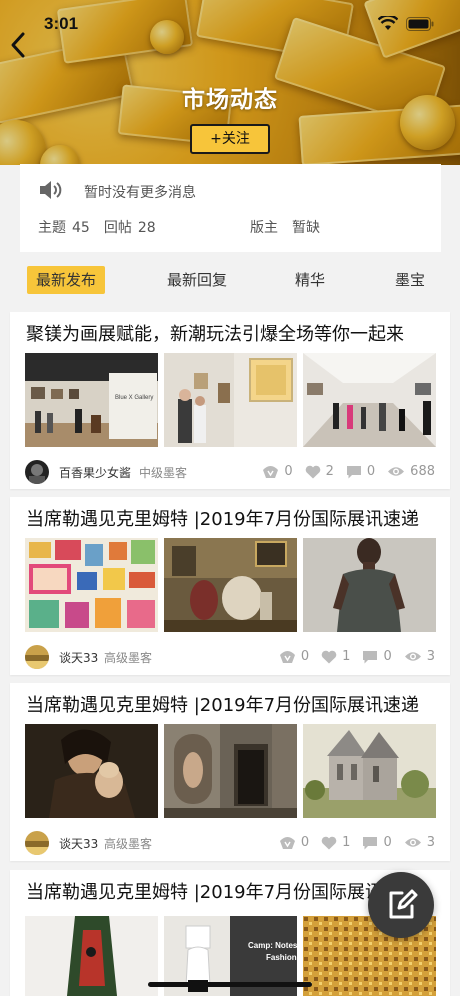 The height and width of the screenshot is (996, 460). Describe the element at coordinates (388, 23) in the screenshot. I see `wifi-icon` at that location.